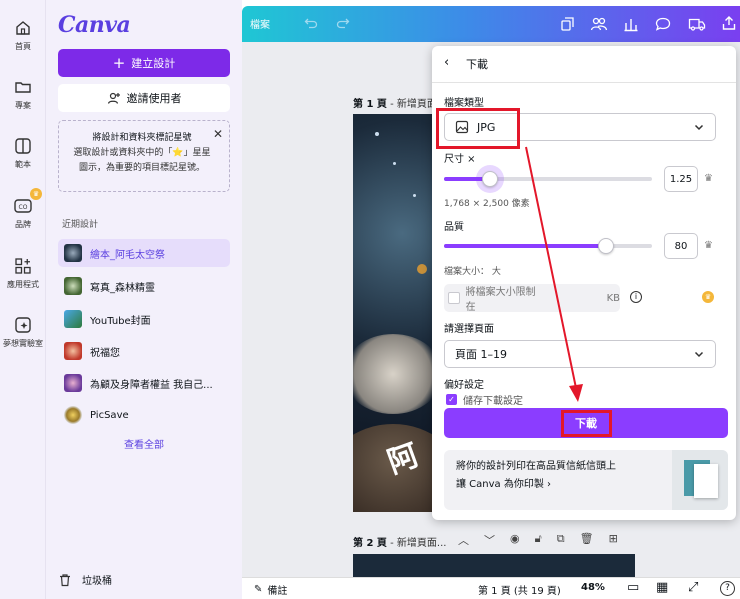 Image resolution: width=740 pixels, height=599 pixels. What do you see at coordinates (489, 179) in the screenshot?
I see `size-slider-knob` at bounding box center [489, 179].